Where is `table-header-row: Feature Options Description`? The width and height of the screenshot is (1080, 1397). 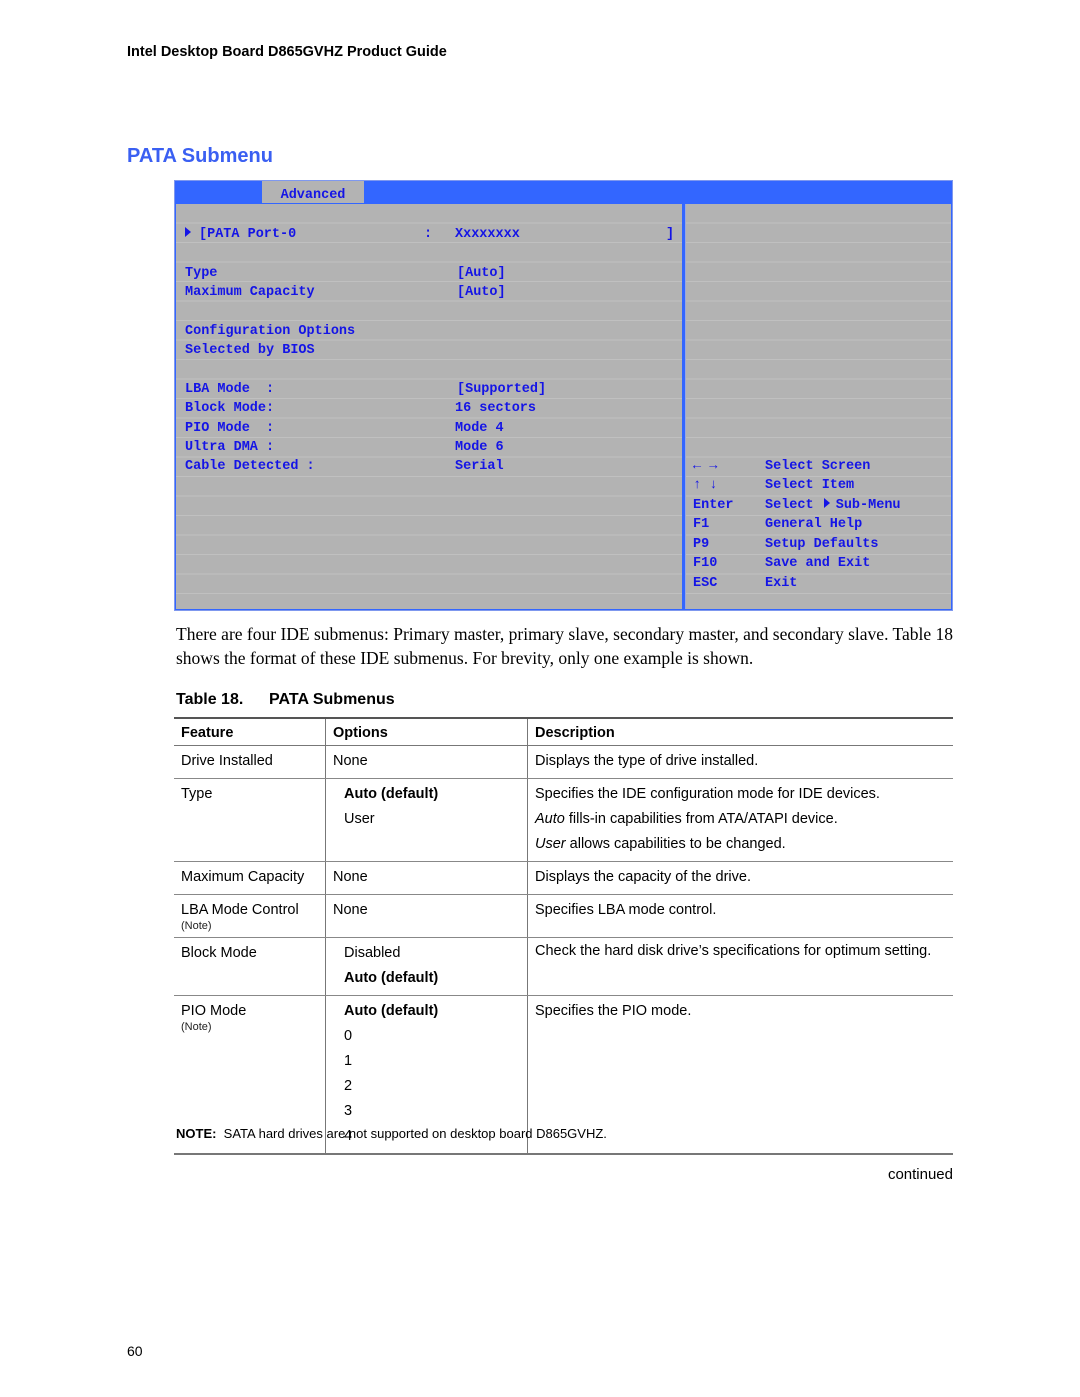
table-header-row: Feature Options Description is located at coordinates (563, 731).